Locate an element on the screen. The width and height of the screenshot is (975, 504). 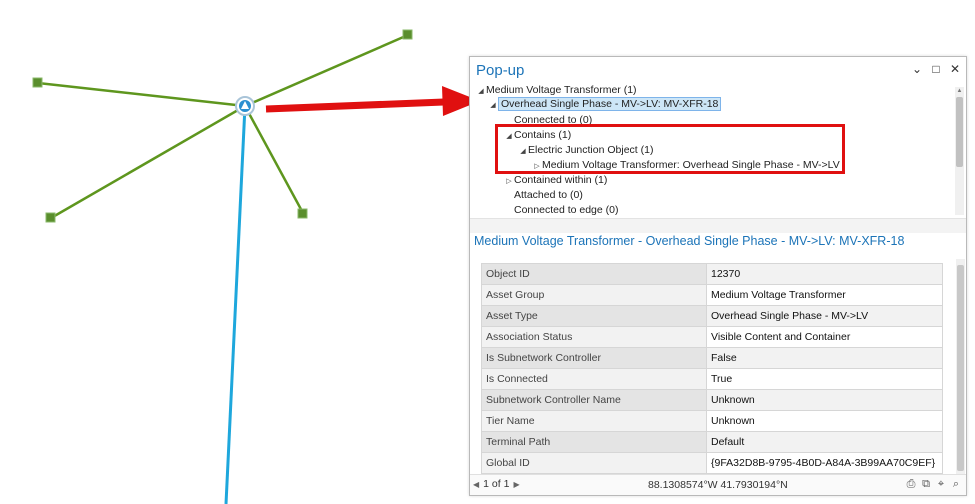
attribute-value: Medium Voltage Transformer is located at coordinates (824, 295).